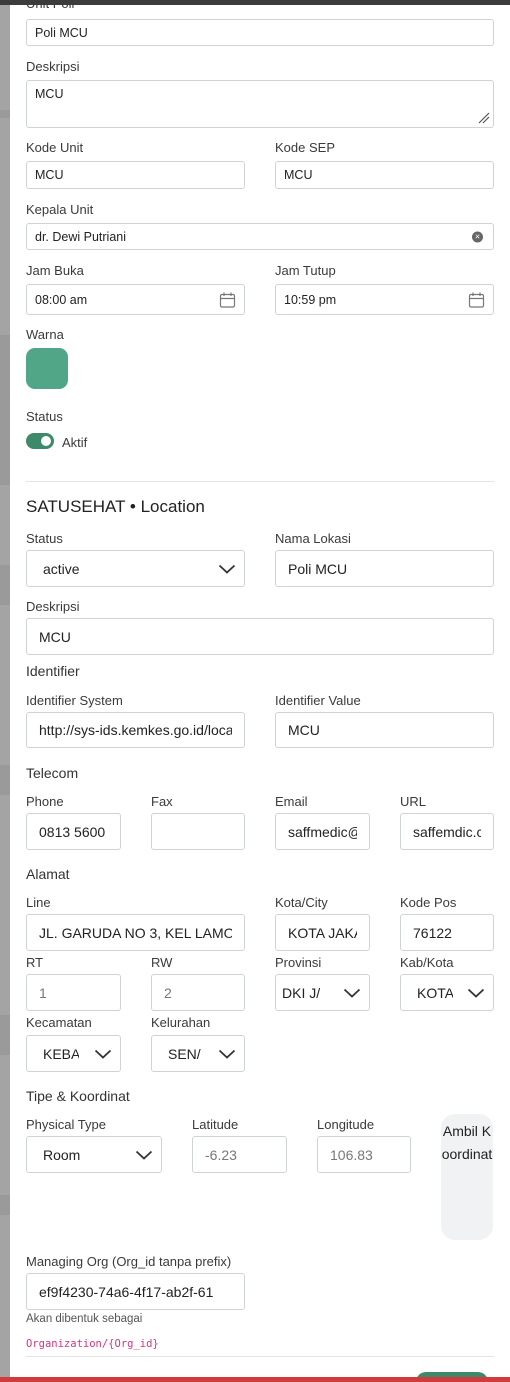 The image size is (510, 1382). Describe the element at coordinates (61, 299) in the screenshot. I see `jam-buka-value: 08:00 am` at that location.